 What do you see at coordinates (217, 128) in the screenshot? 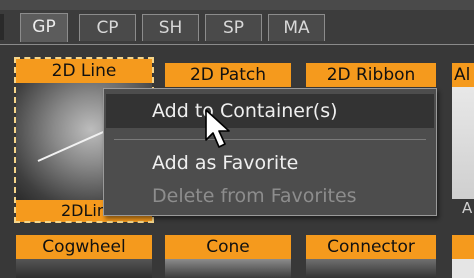
I see `arrow-pointer-icon` at bounding box center [217, 128].